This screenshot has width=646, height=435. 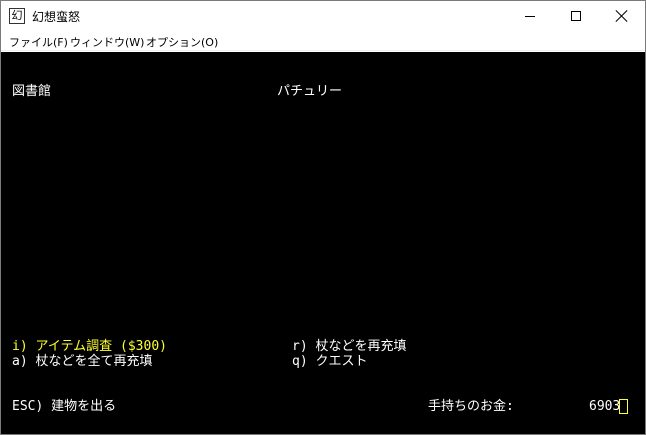 What do you see at coordinates (107, 42) in the screenshot?
I see `menu-window: ウィンドウ(W)` at bounding box center [107, 42].